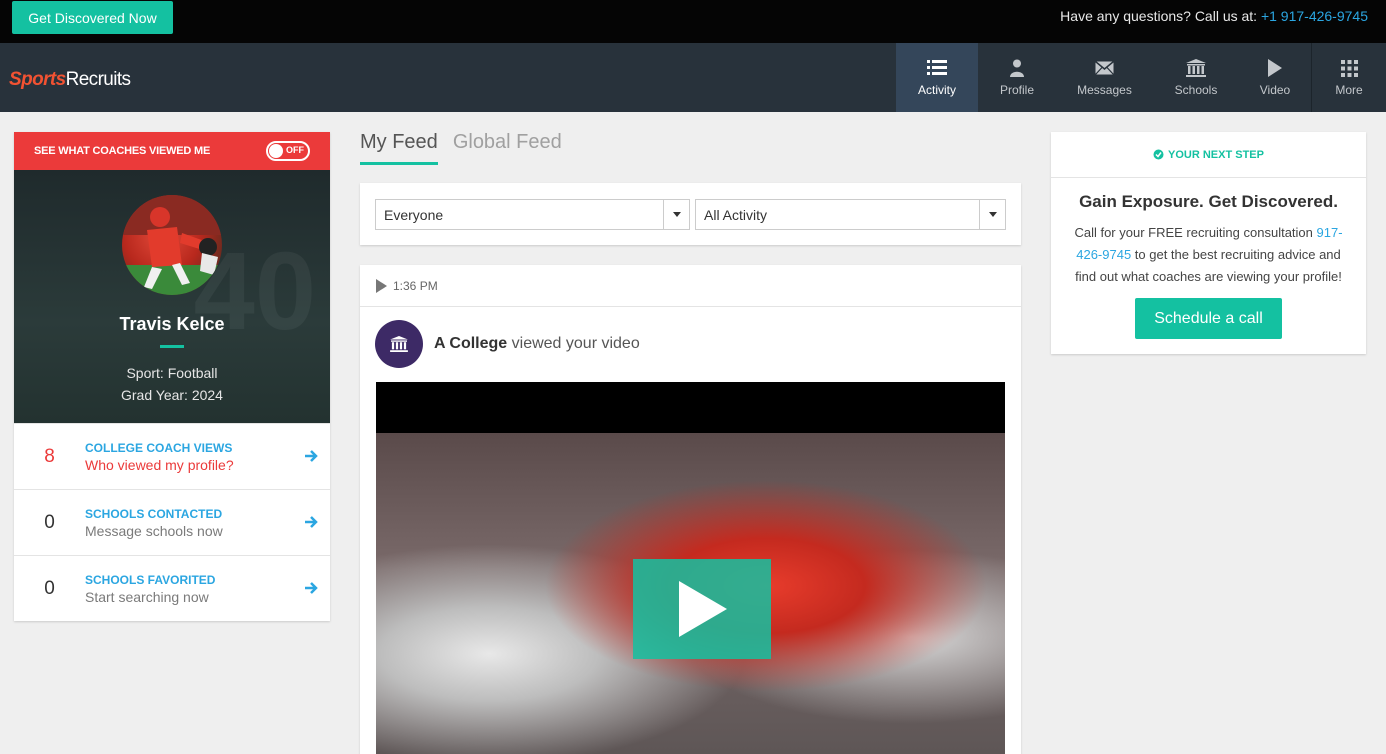 The width and height of the screenshot is (1386, 754). I want to click on nav-more: More, so click(1349, 77).